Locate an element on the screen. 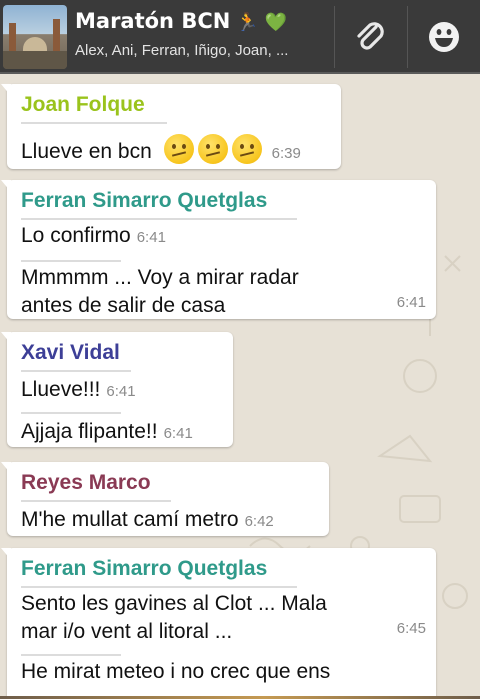 This screenshot has height=699, width=480. group-title: Maratón BCN 🏃 💚 is located at coordinates (210, 21).